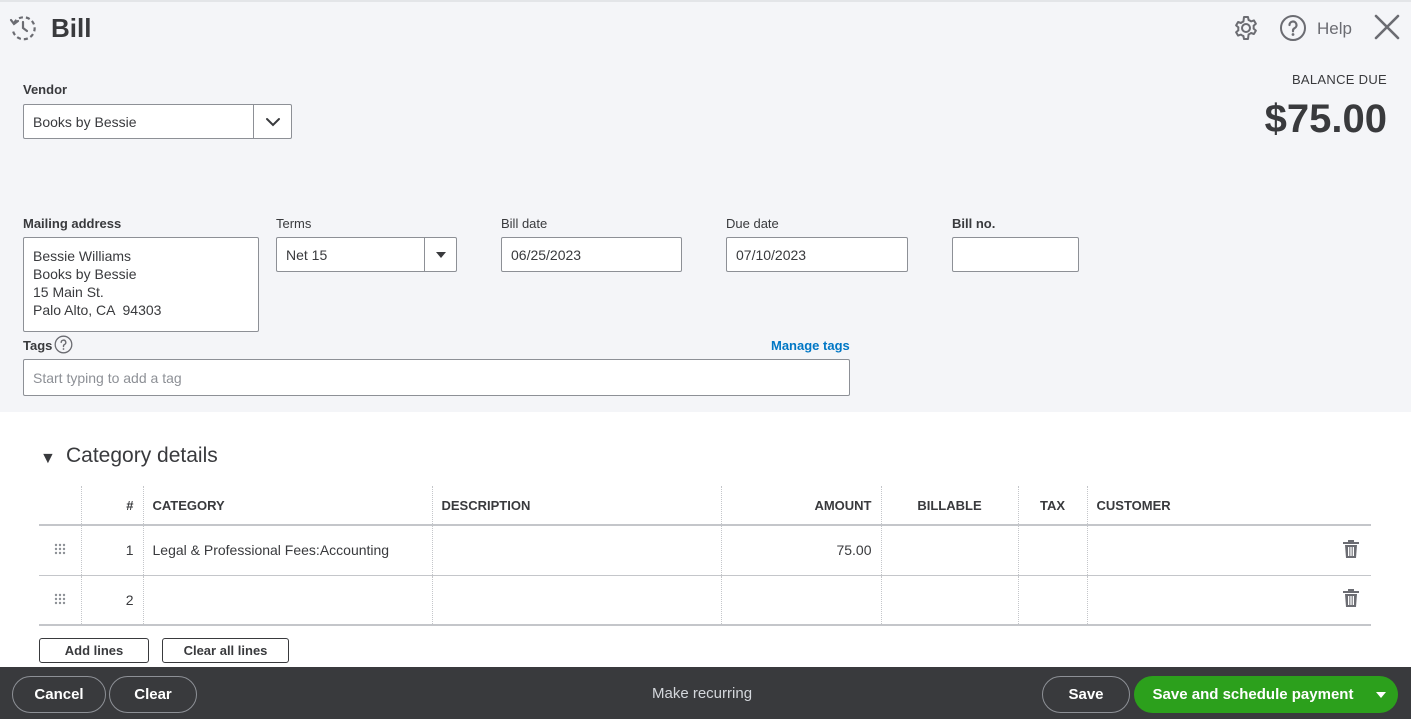 The height and width of the screenshot is (719, 1411). What do you see at coordinates (307, 254) in the screenshot?
I see `terms-value: Net 15` at bounding box center [307, 254].